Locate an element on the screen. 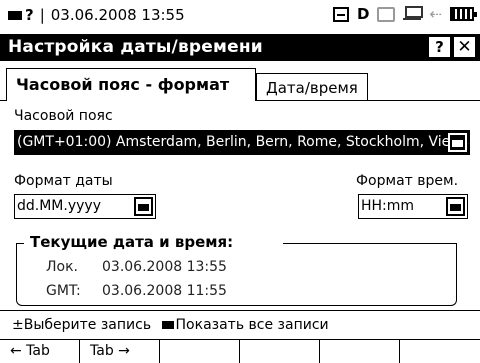 This screenshot has height=363, width=480. hint-bar: ±Выберите запись Показать все записи is located at coordinates (240, 324).